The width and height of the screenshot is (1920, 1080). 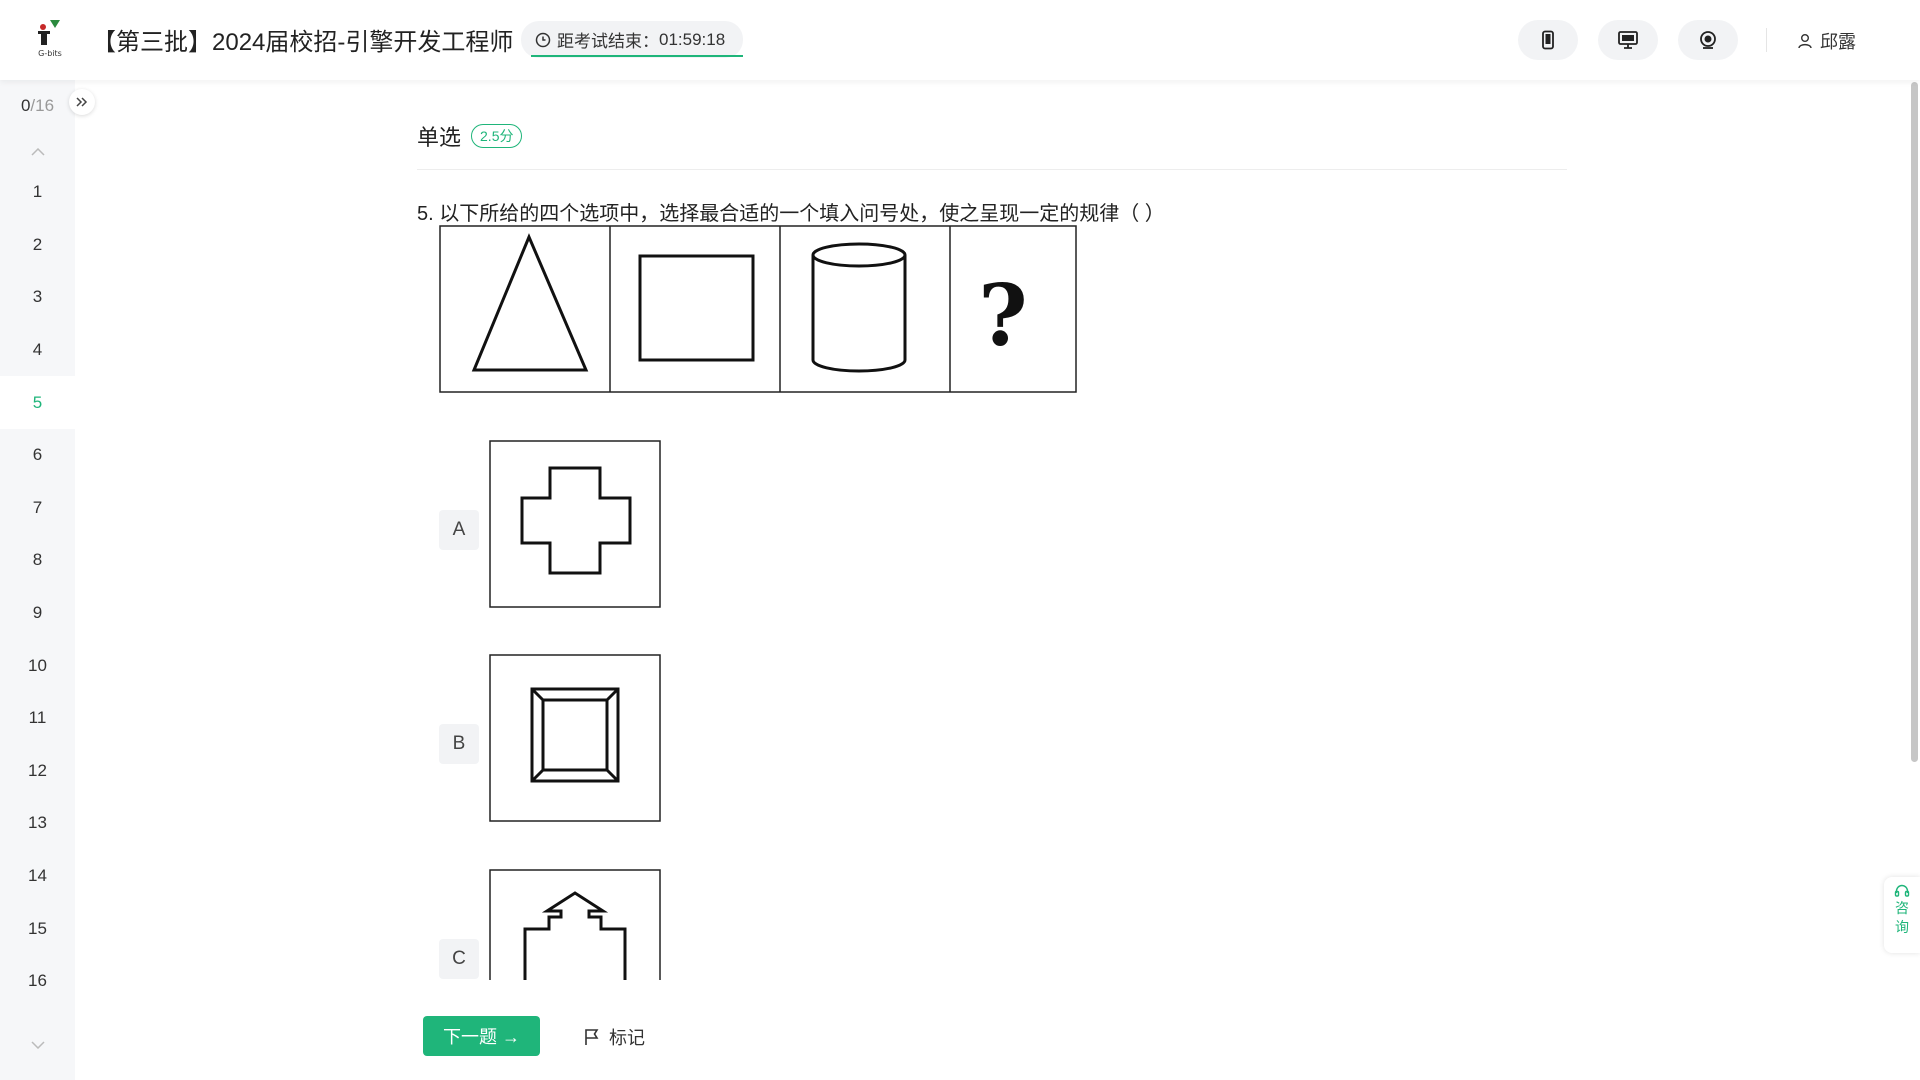 What do you see at coordinates (575, 738) in the screenshot?
I see `option-b-image` at bounding box center [575, 738].